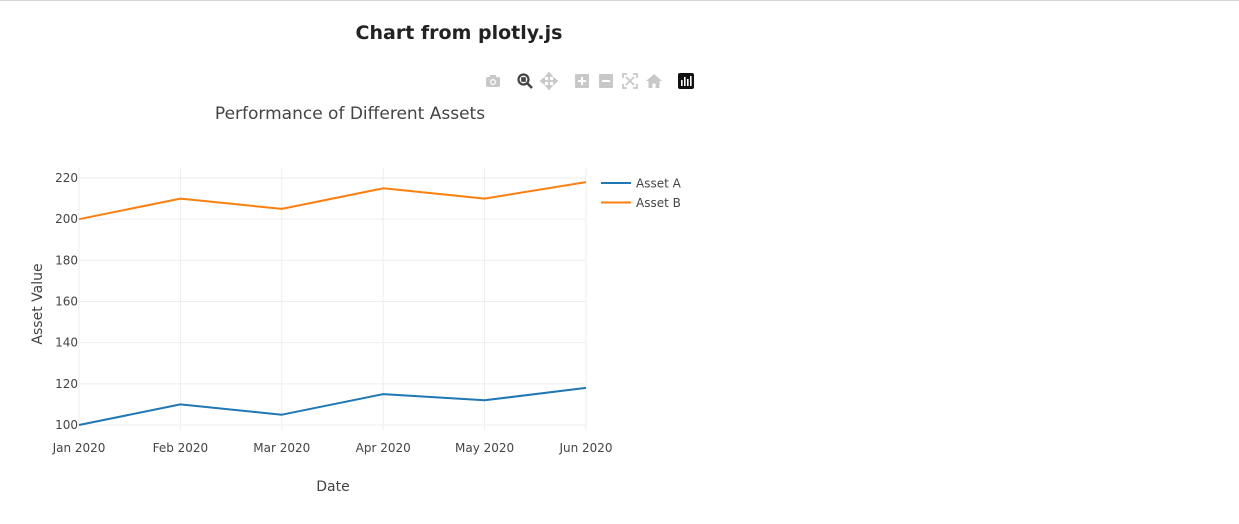  I want to click on x-tick-label: Jan 2020, so click(79, 448).